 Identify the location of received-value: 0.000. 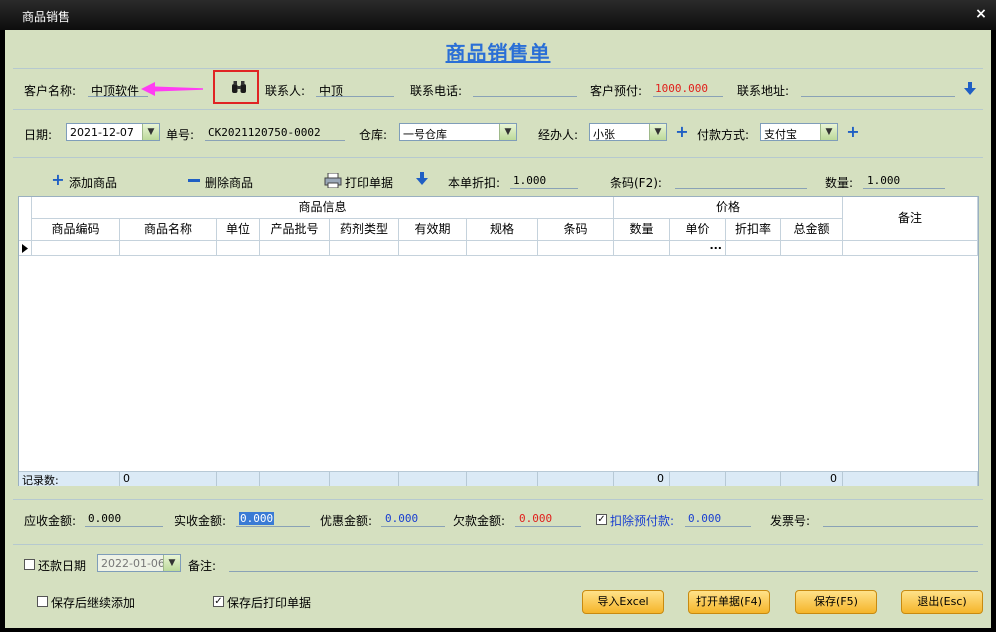
(257, 518).